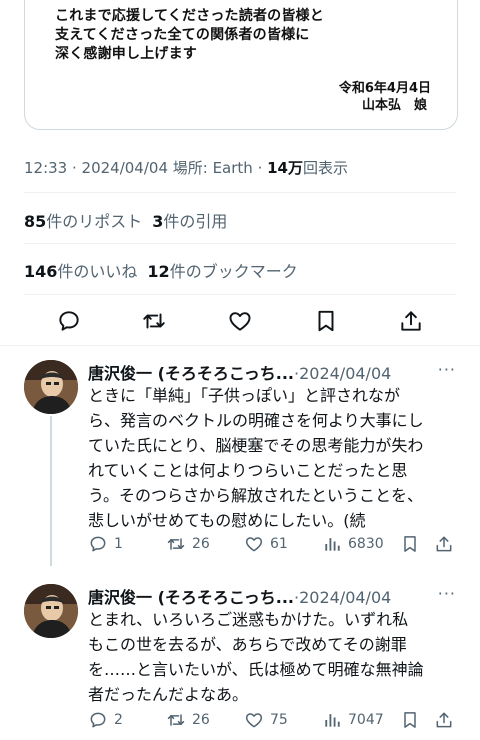  I want to click on reply-text-line: う。そのつらさから解放されたということを、, so click(256, 495).